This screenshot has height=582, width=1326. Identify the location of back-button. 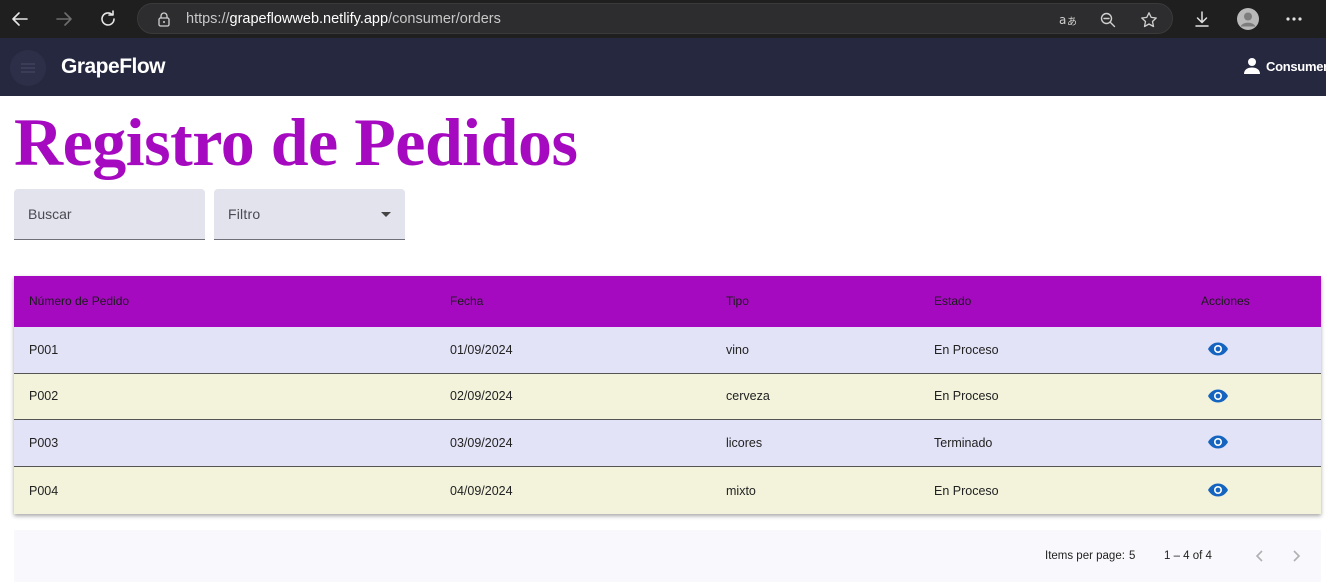
(20, 19).